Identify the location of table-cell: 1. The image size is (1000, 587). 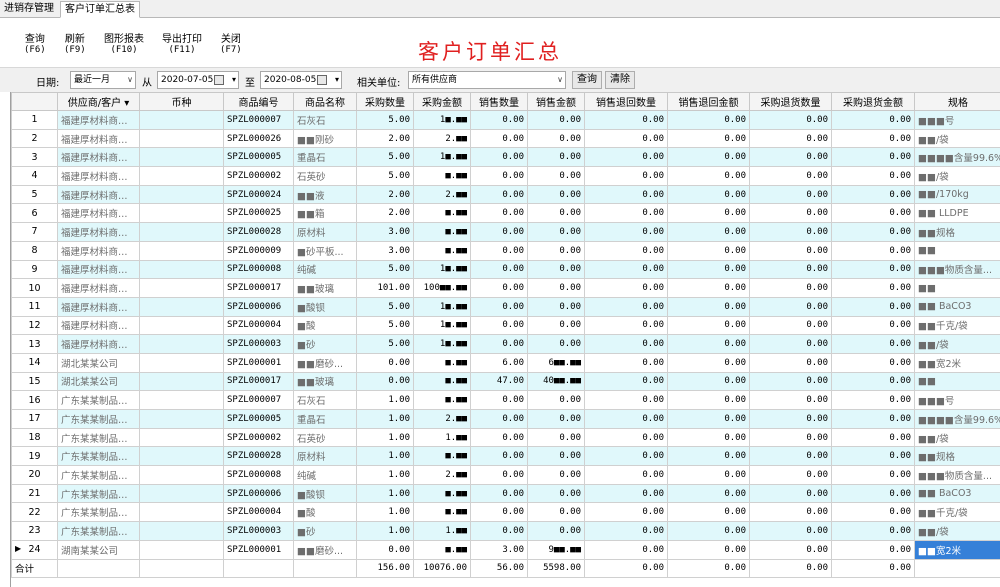
(34, 120).